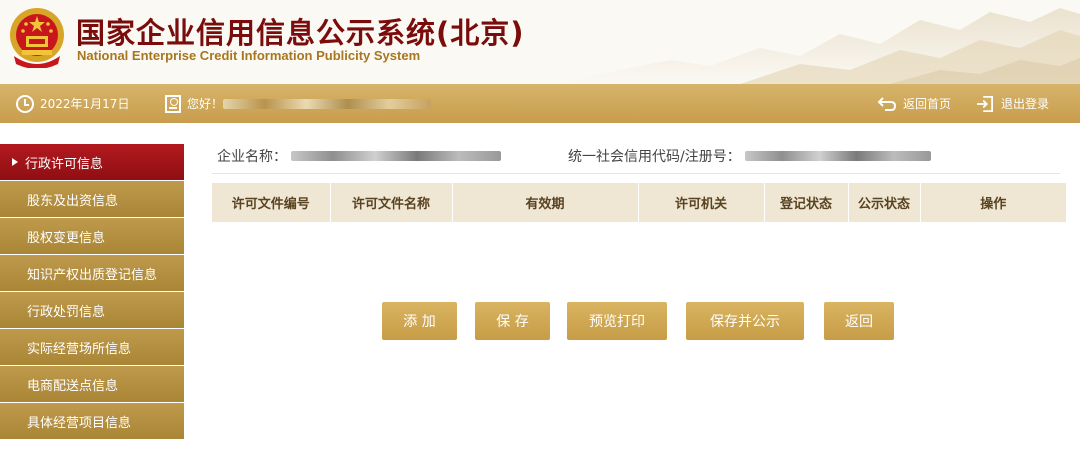 The width and height of the screenshot is (1080, 464). What do you see at coordinates (985, 103) in the screenshot?
I see `logout-icon` at bounding box center [985, 103].